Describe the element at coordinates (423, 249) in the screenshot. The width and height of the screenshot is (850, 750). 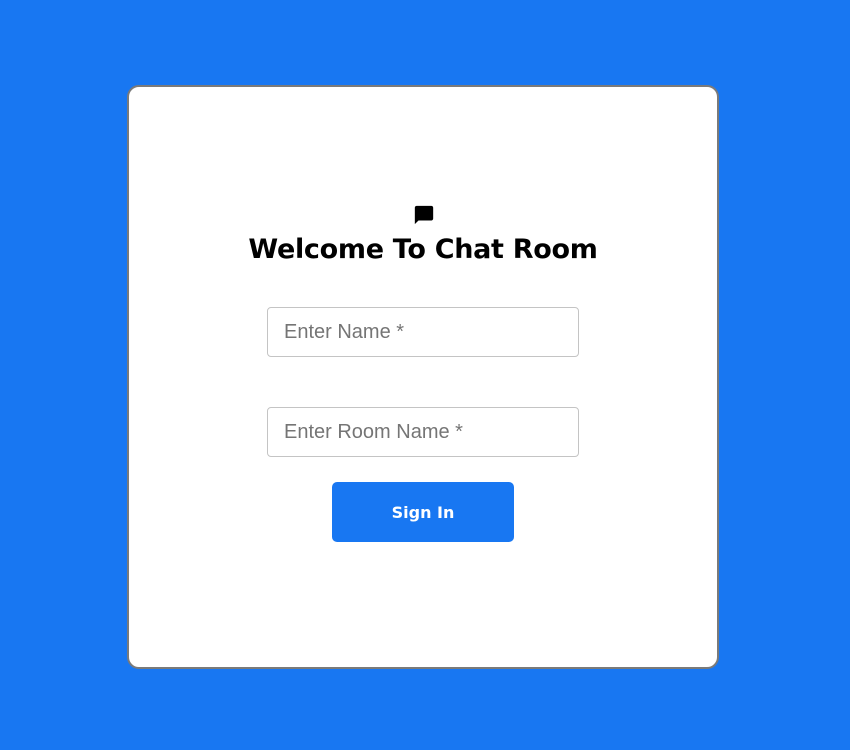
I see `page-title: Welcome To Chat Room` at that location.